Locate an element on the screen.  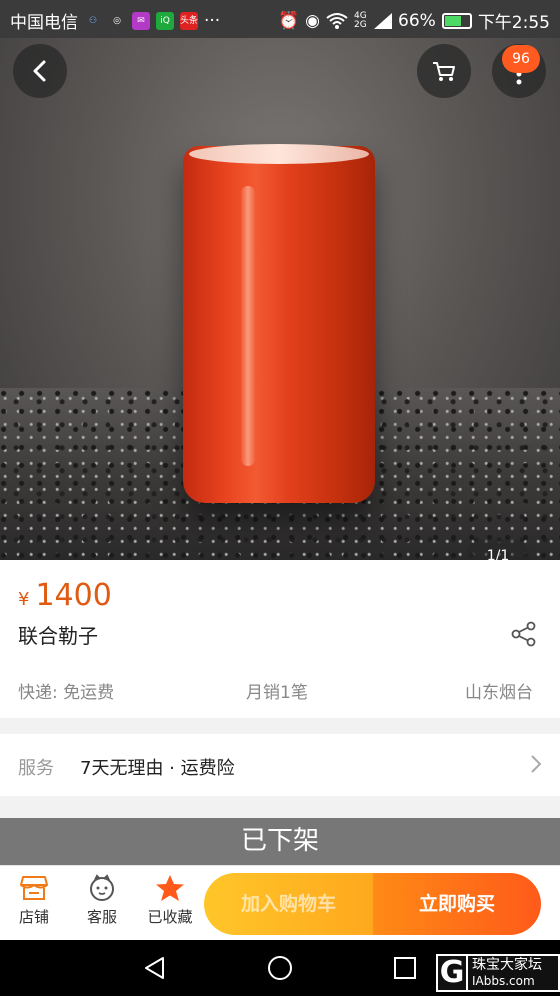
product-title: 联合勒子 is located at coordinates (58, 636).